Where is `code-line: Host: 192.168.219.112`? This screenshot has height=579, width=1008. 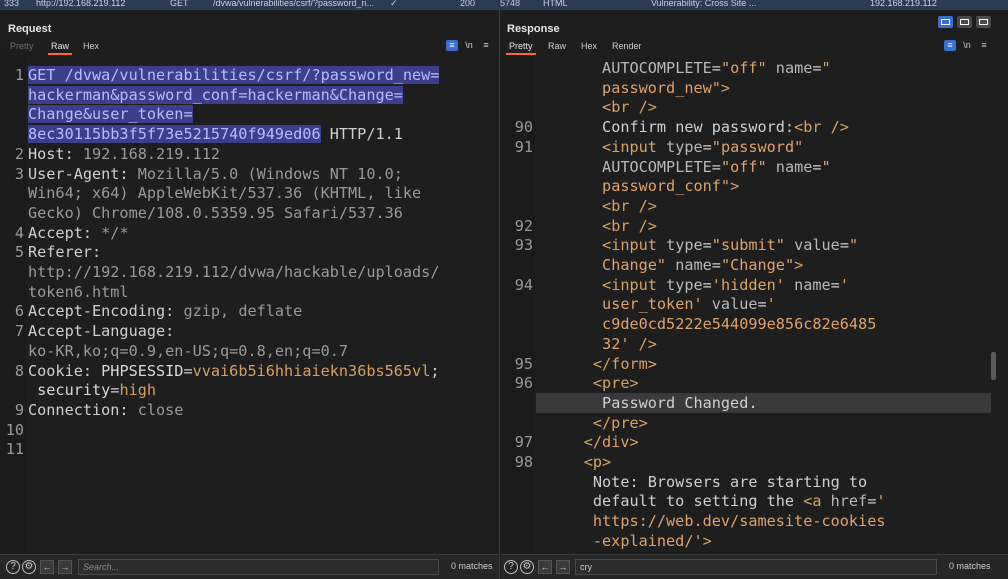 code-line: Host: 192.168.219.112 is located at coordinates (124, 154).